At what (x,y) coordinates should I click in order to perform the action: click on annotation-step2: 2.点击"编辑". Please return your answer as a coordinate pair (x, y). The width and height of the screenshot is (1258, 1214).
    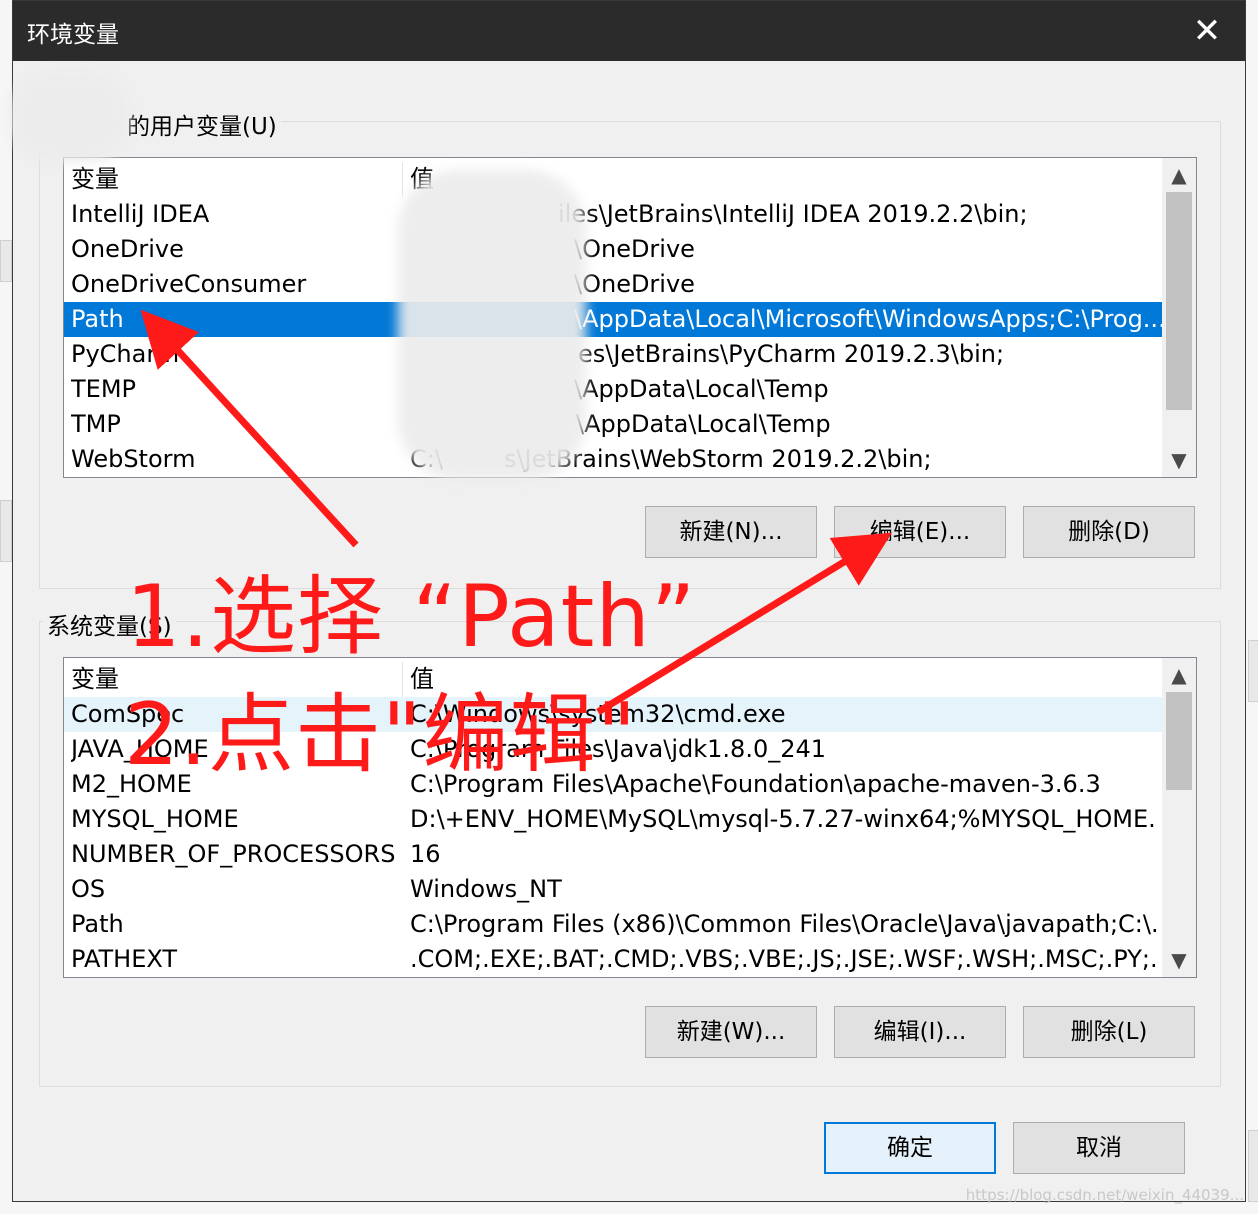
    Looking at the image, I should click on (381, 735).